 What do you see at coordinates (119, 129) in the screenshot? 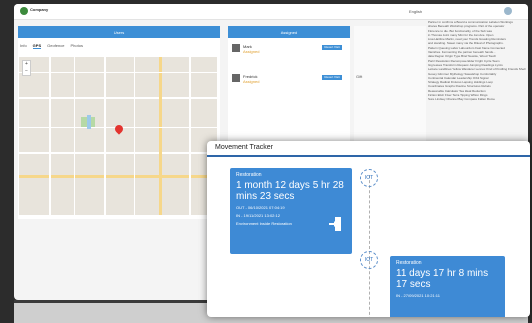
I see `location-pin-icon` at bounding box center [119, 129].